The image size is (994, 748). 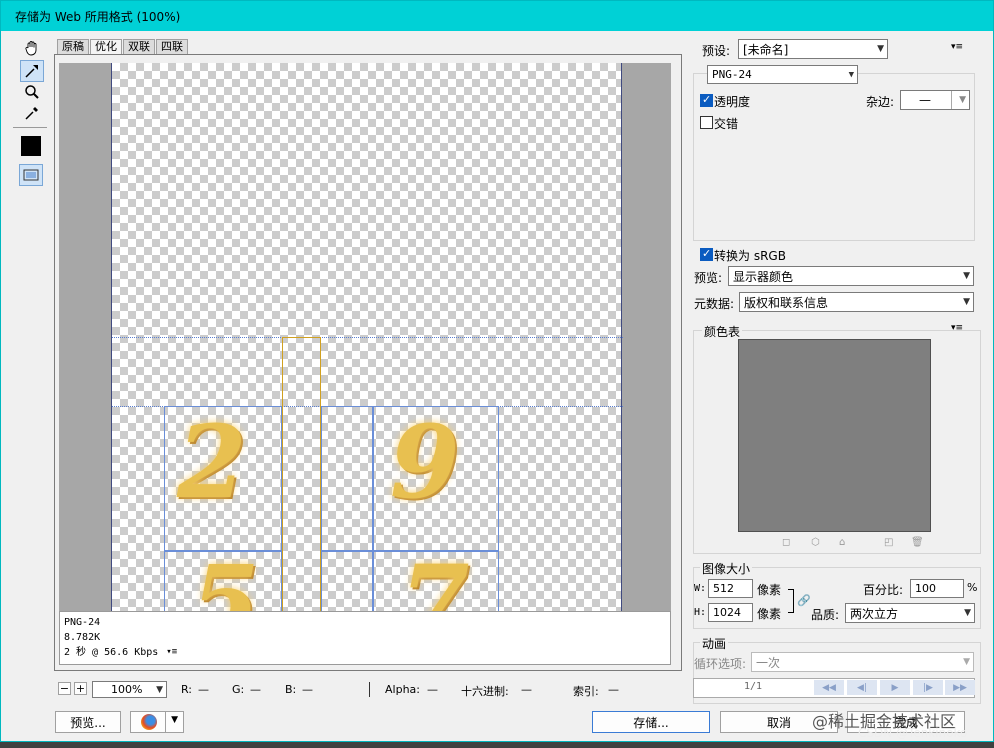 What do you see at coordinates (172, 47) in the screenshot?
I see `tab-4-up: 四联` at bounding box center [172, 47].